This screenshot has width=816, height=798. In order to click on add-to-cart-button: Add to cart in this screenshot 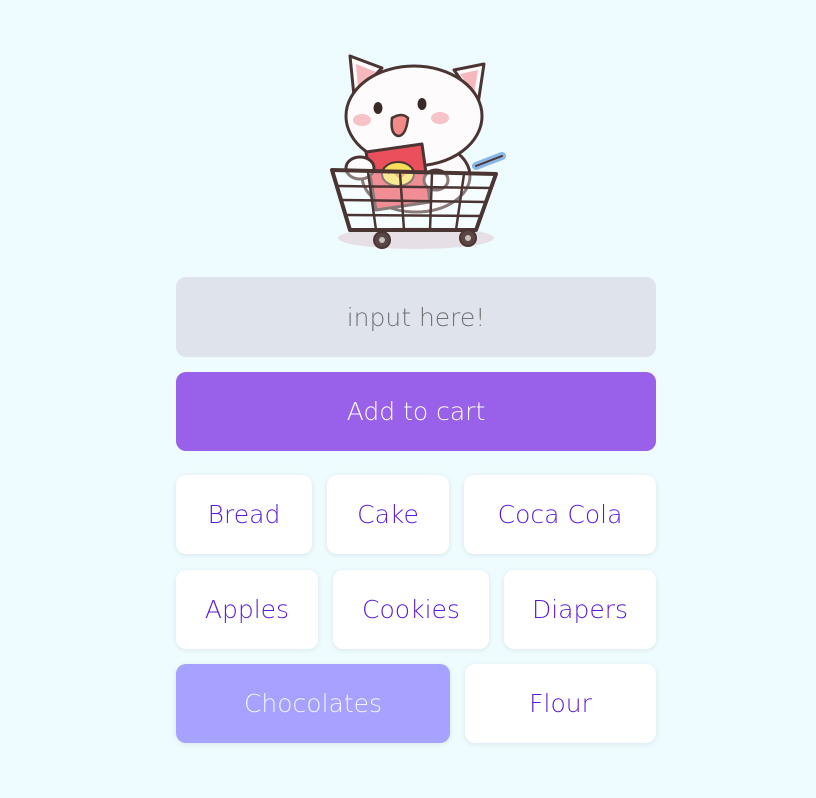, I will do `click(416, 411)`.